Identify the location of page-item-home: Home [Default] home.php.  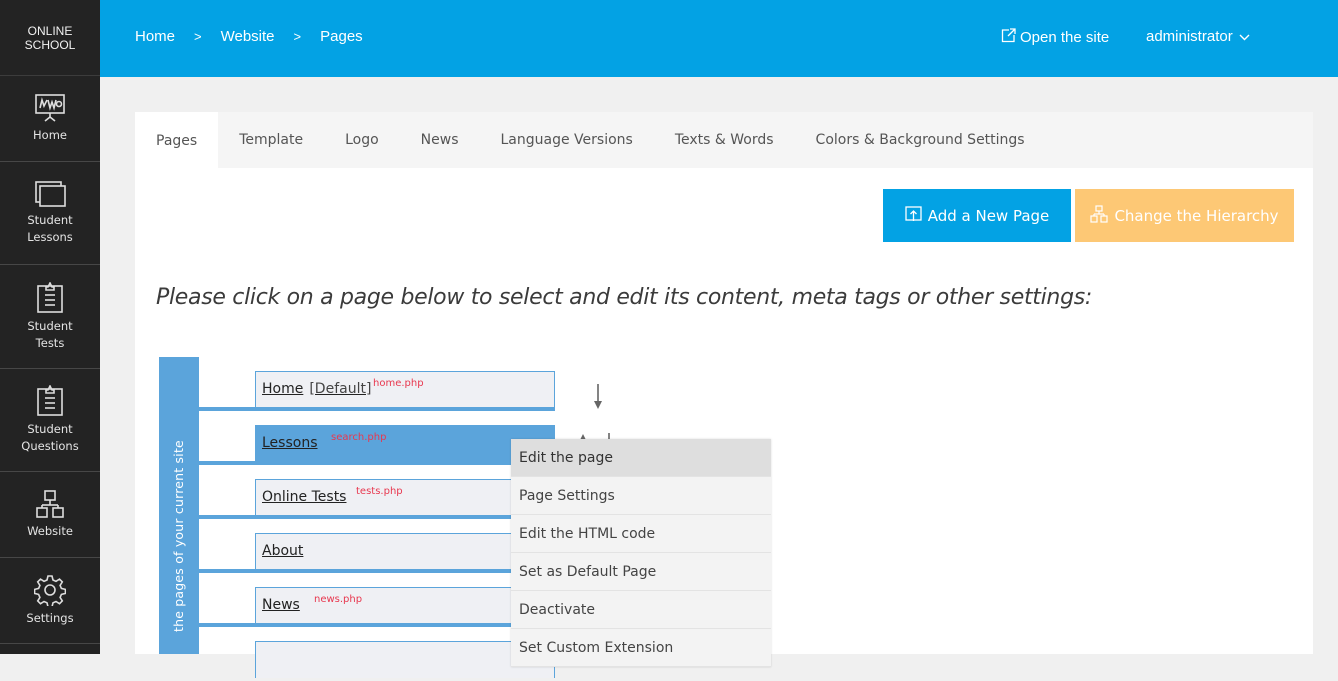
(405, 389).